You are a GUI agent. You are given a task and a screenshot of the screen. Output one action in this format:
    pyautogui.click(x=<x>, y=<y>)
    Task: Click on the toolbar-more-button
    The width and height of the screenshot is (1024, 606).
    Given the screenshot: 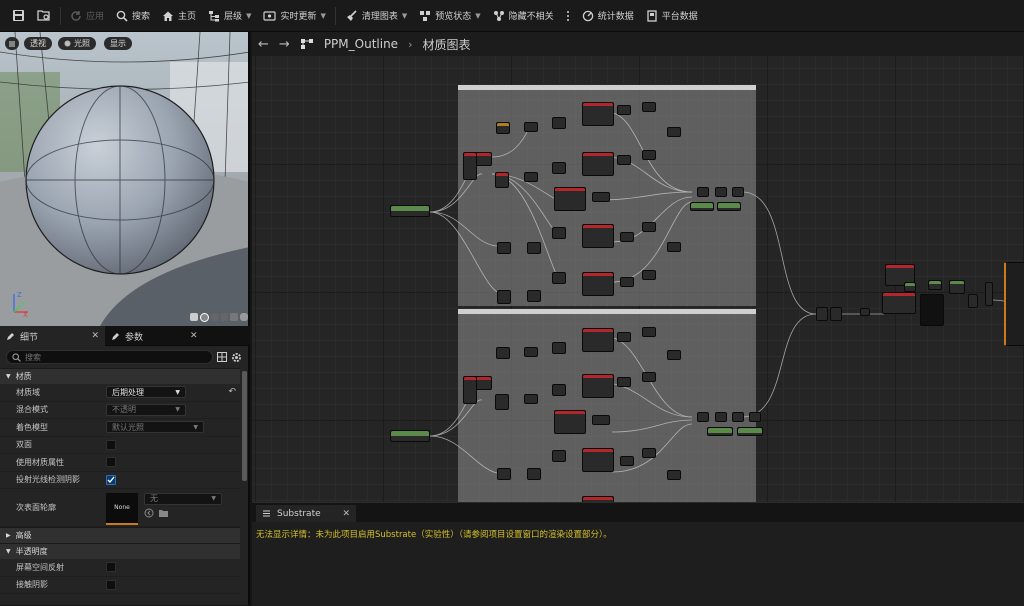 What is the action you would take?
    pyautogui.click(x=568, y=16)
    